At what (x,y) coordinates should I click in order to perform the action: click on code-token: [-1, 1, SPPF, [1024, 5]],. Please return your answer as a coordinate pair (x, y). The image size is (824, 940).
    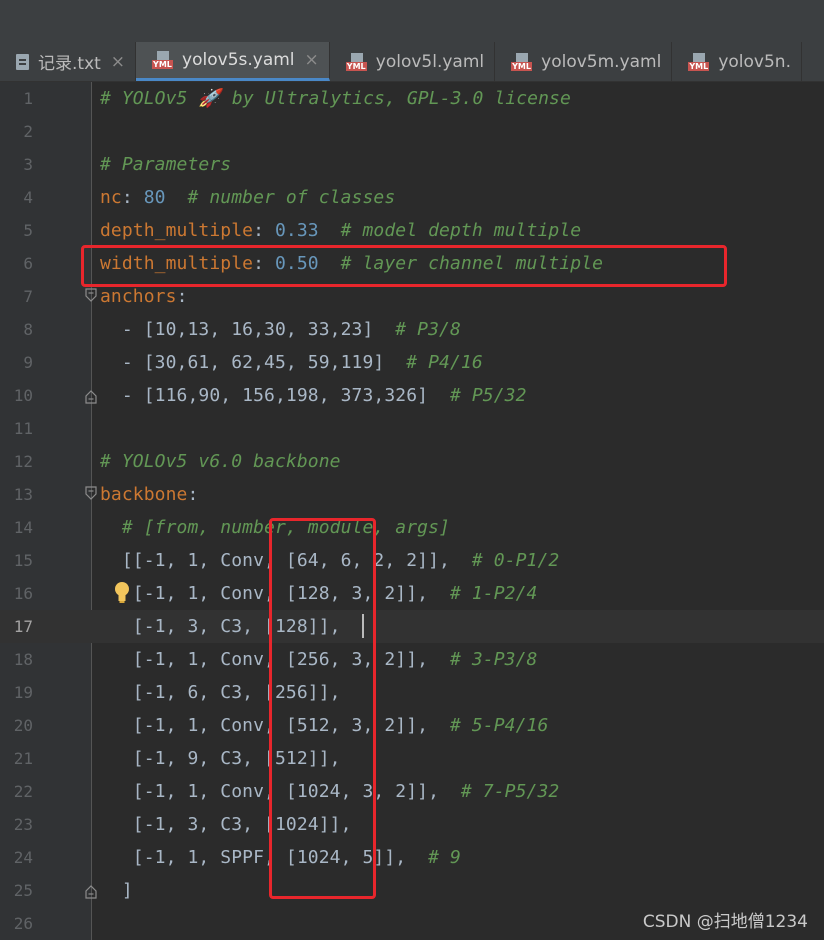
    Looking at the image, I should click on (264, 857).